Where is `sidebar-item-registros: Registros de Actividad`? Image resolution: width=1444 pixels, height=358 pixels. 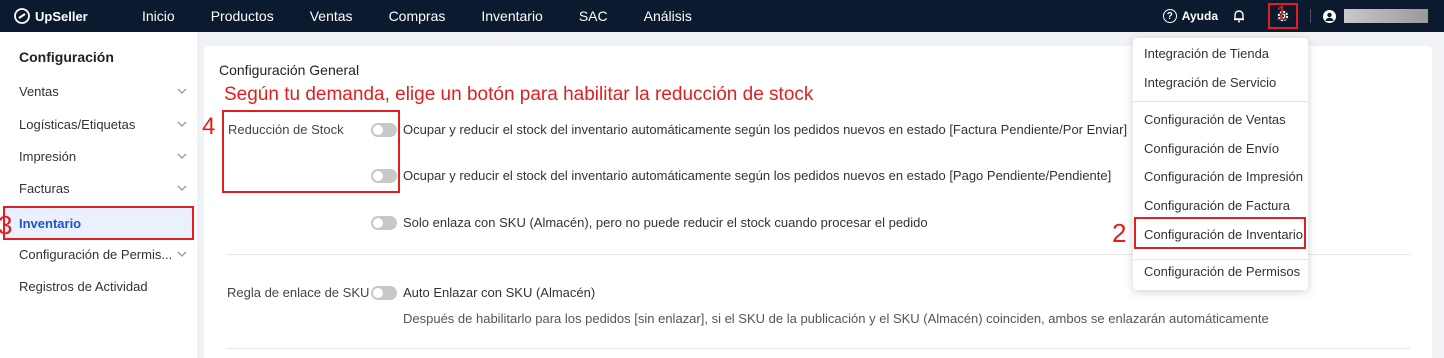 sidebar-item-registros: Registros de Actividad is located at coordinates (98, 286).